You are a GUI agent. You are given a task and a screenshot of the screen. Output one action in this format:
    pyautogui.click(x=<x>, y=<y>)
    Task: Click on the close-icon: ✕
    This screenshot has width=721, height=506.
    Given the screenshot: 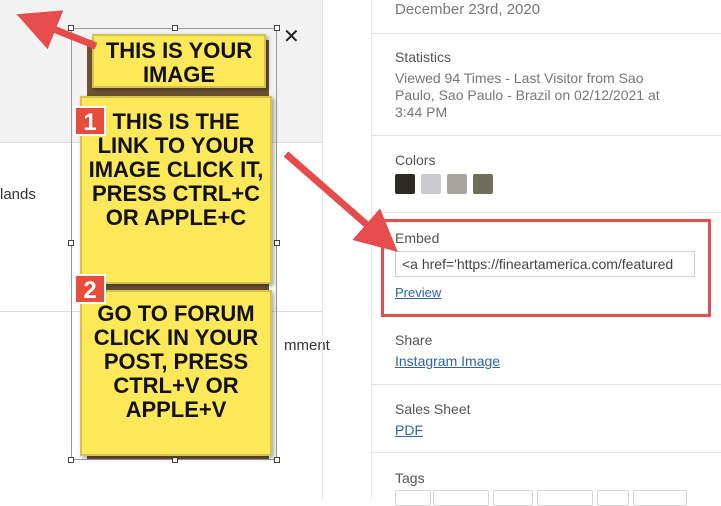 What is the action you would take?
    pyautogui.click(x=291, y=36)
    